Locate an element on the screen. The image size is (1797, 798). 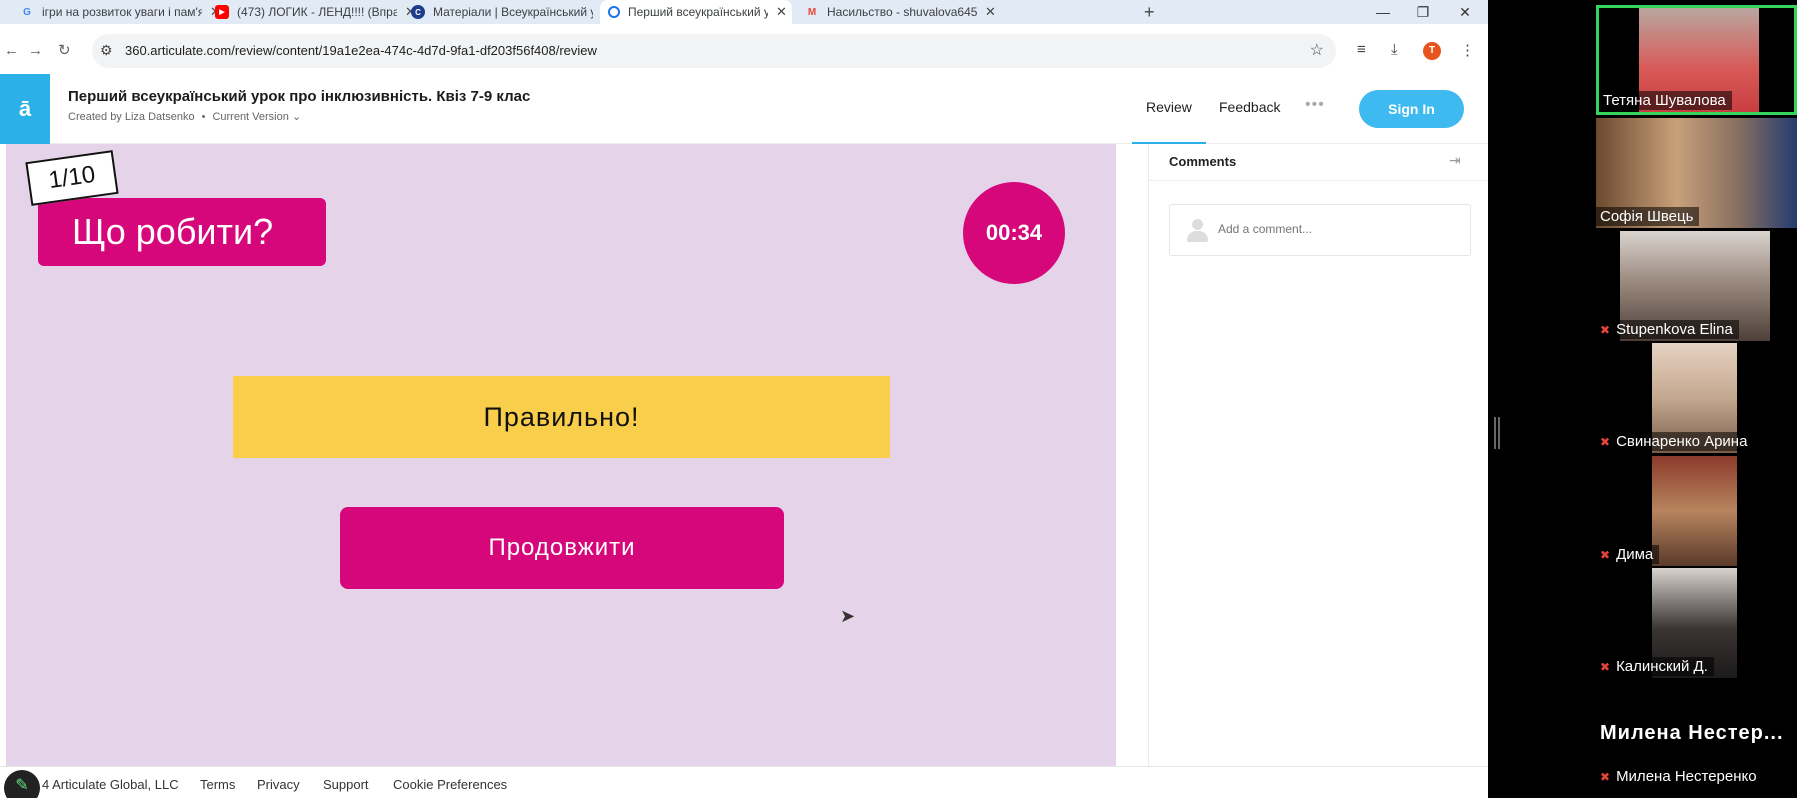
sign-in-button: Sign In is located at coordinates (1411, 109).